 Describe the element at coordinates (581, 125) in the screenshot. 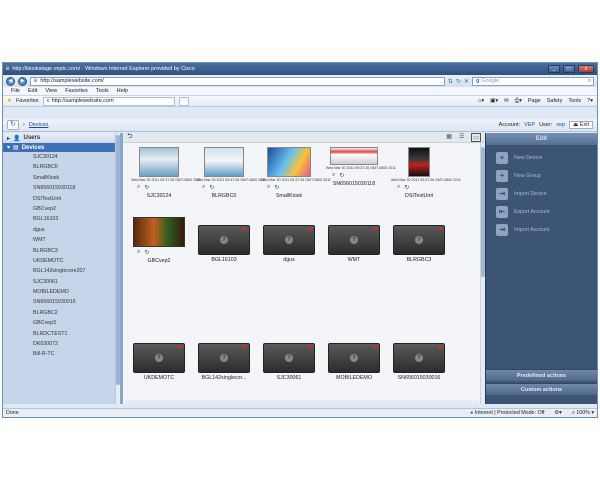

I see `exit-button: ⏏ Exit` at that location.